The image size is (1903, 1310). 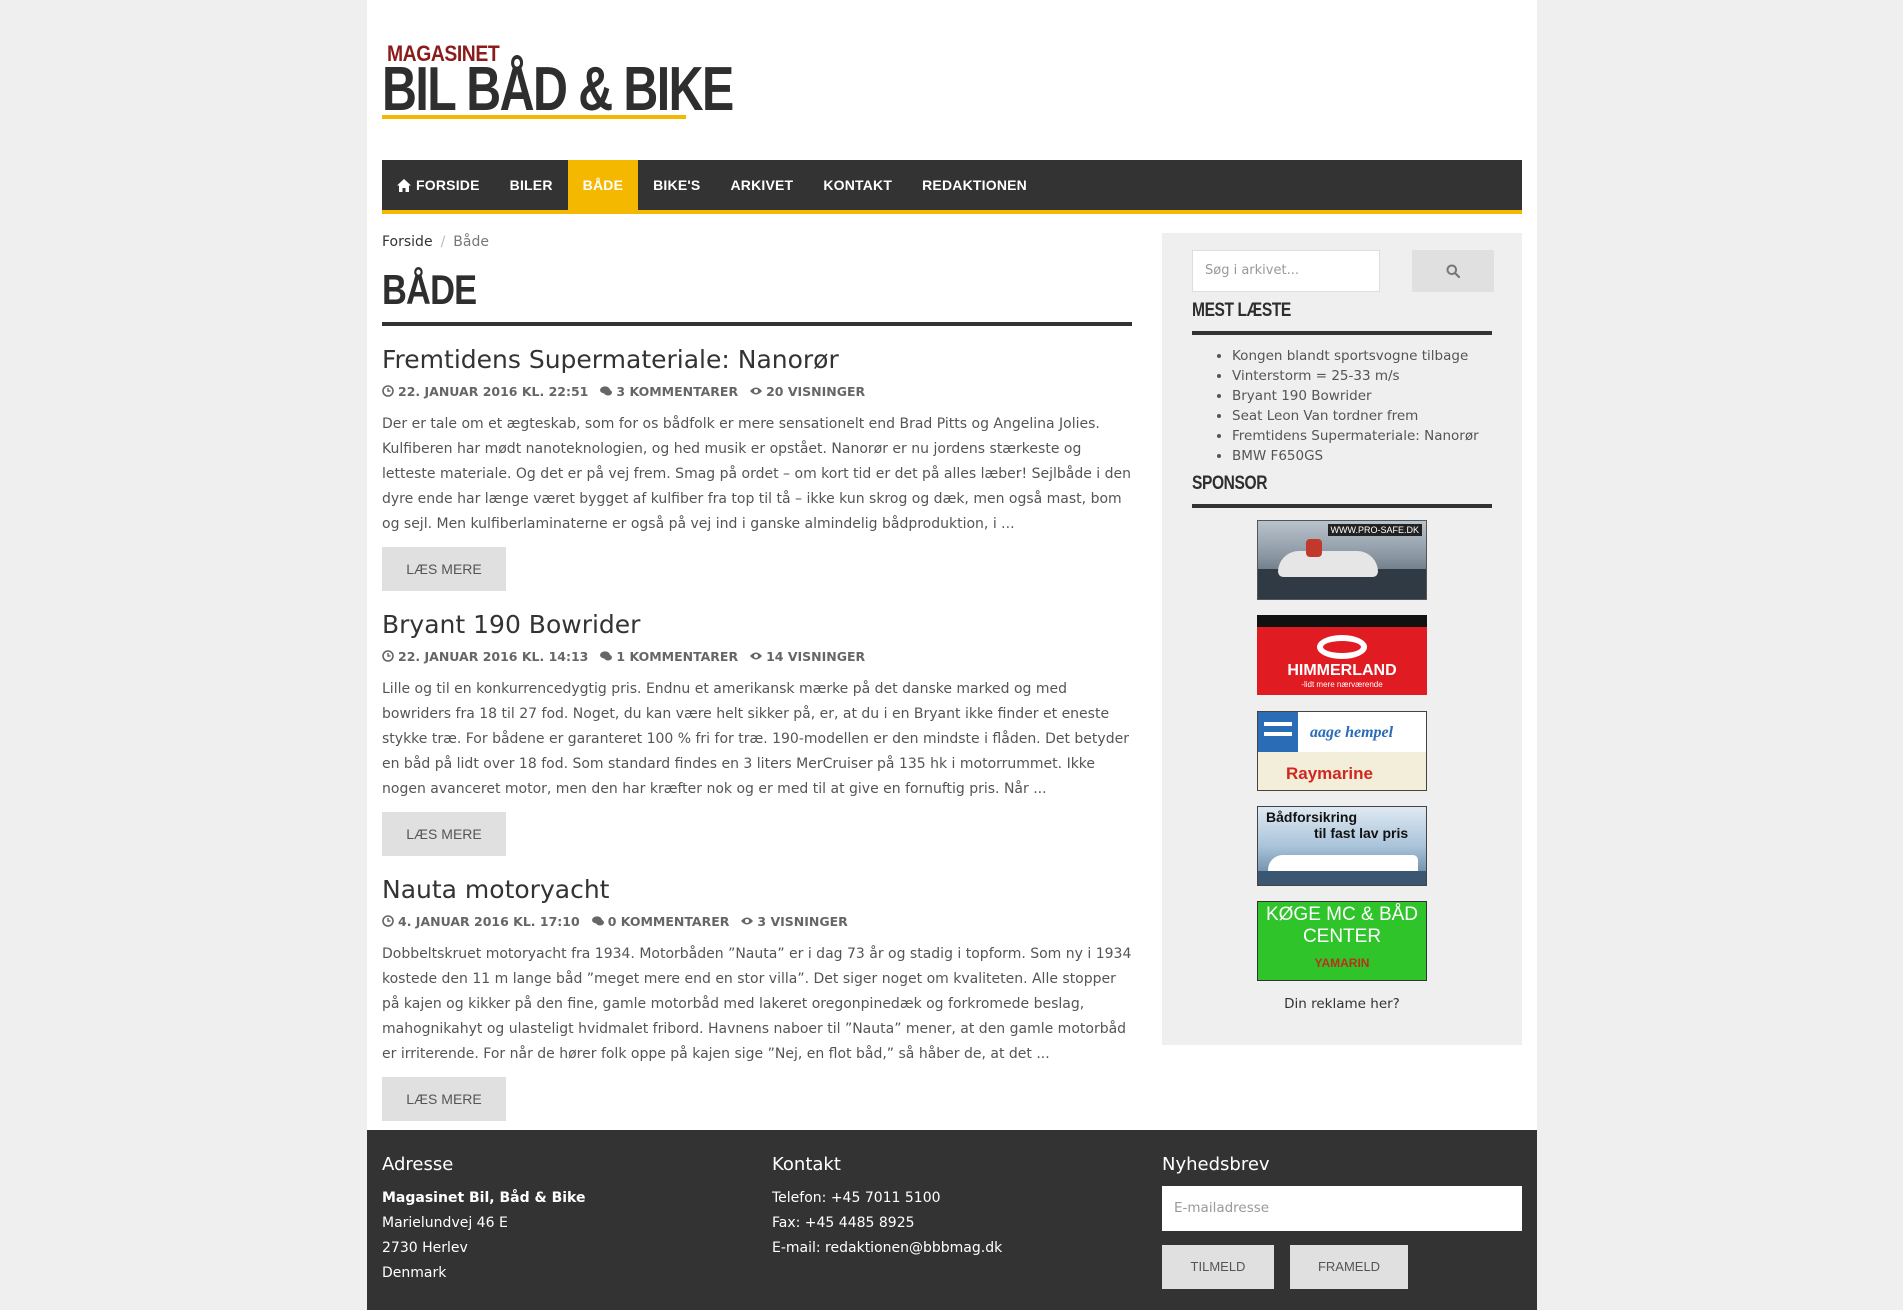 What do you see at coordinates (1342, 621) in the screenshot?
I see `ad-topbar` at bounding box center [1342, 621].